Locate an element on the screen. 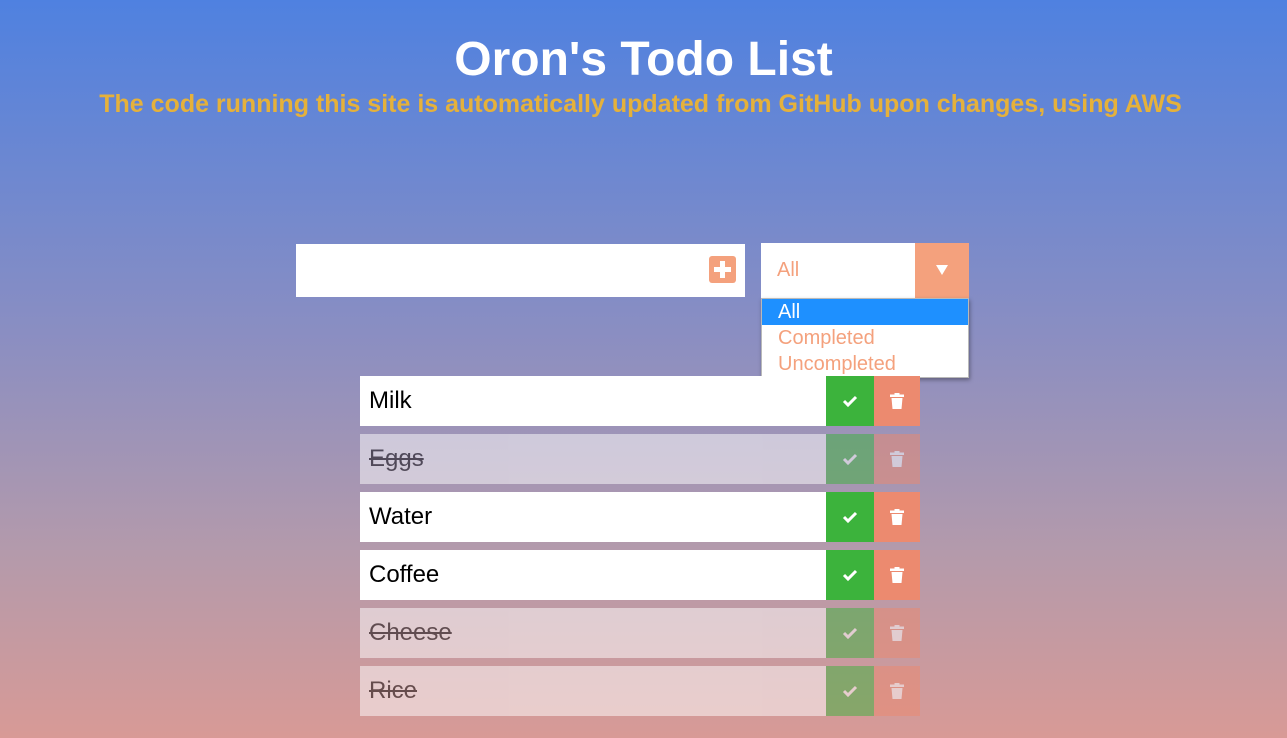 The width and height of the screenshot is (1287, 738). todo-text: Eggs is located at coordinates (593, 459).